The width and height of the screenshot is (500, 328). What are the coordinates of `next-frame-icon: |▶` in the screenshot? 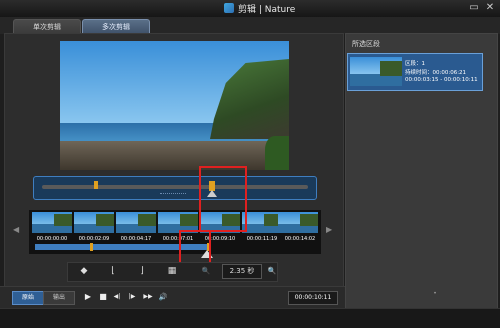 It's located at (132, 297).